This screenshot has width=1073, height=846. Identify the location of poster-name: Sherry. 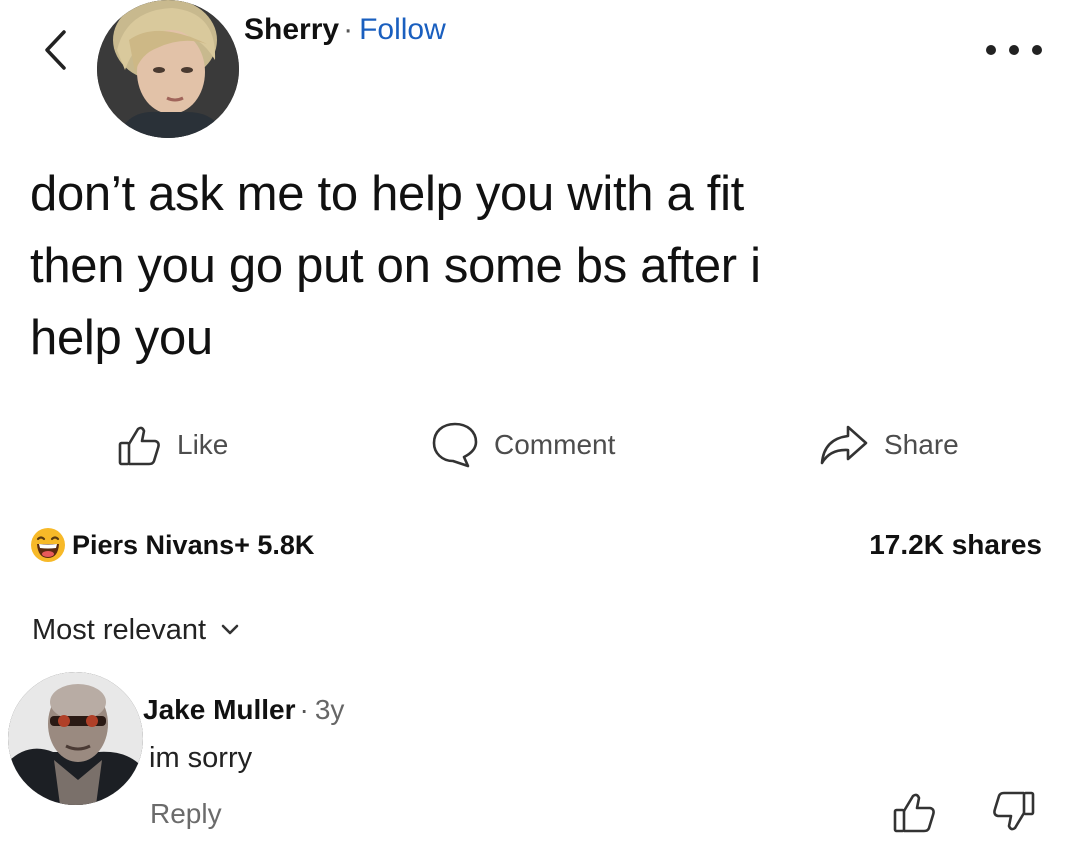
(291, 29).